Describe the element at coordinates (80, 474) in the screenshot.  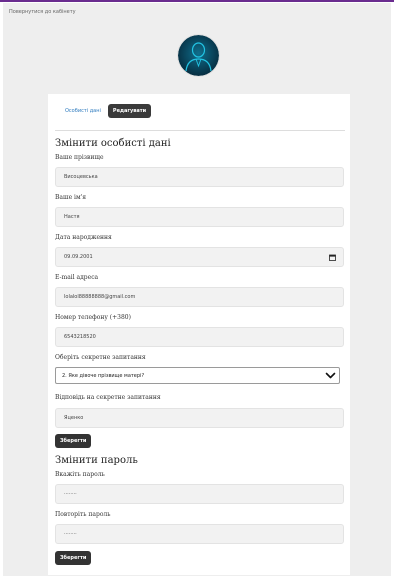
I see `password-label: Вкажіть пароль` at that location.